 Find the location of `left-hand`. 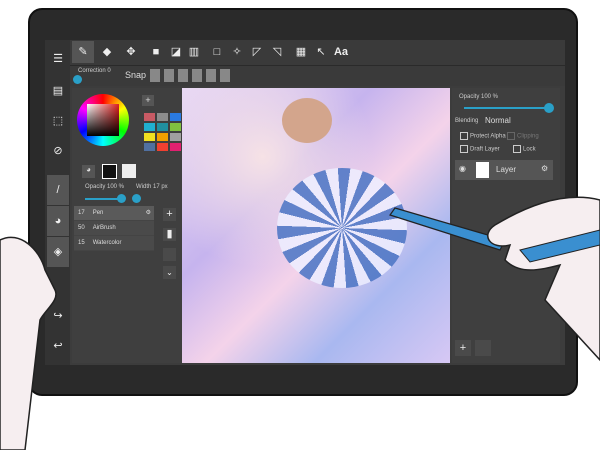

left-hand is located at coordinates (28, 343).